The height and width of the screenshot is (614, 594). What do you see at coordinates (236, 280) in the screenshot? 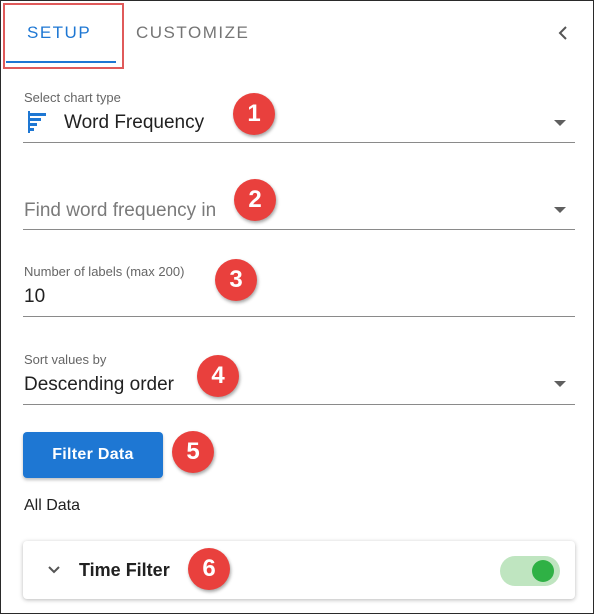
I see `step-badge-3: 3` at bounding box center [236, 280].